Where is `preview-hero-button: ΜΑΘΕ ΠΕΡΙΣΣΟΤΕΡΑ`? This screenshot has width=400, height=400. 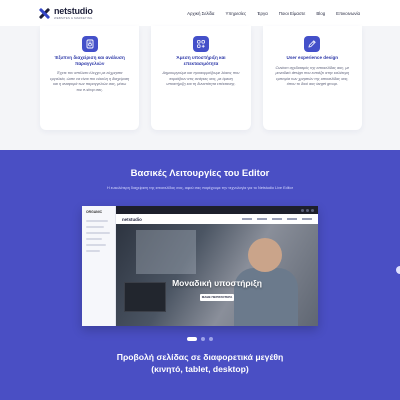
preview-hero-button: ΜΑΘΕ ΠΕΡΙΣΣΟΤΕΡΑ is located at coordinates (217, 297).